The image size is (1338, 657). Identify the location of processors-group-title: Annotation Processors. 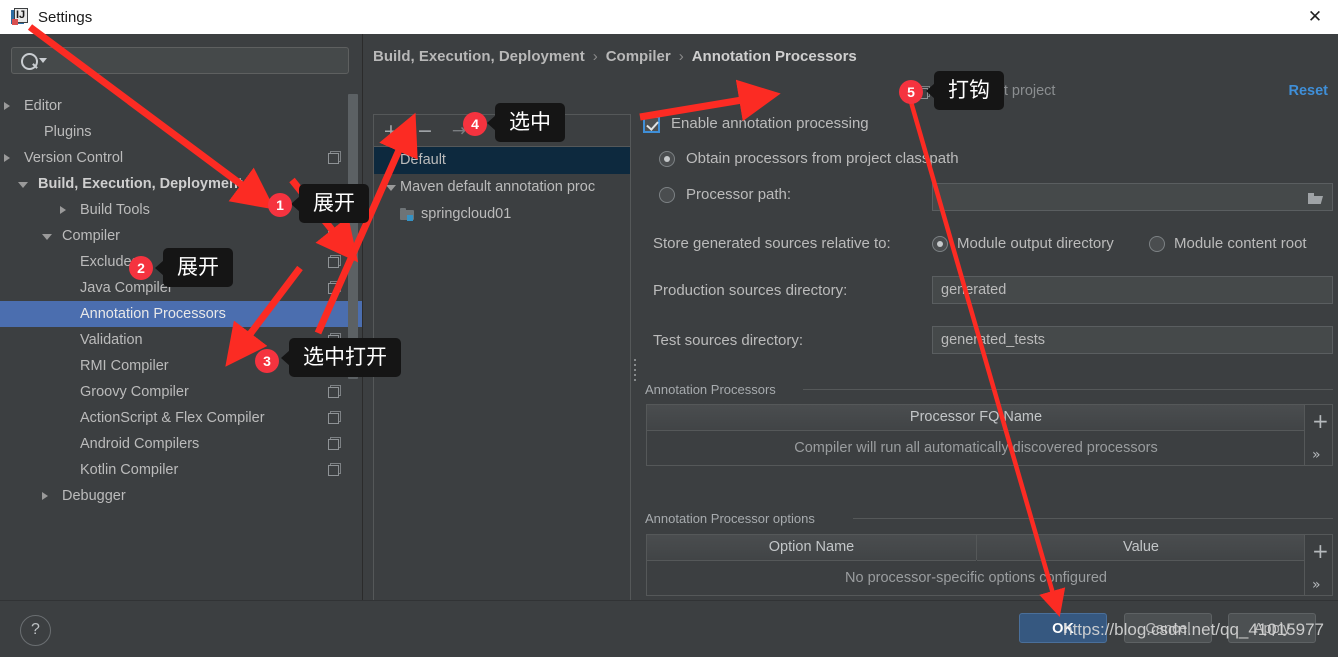
(713, 389).